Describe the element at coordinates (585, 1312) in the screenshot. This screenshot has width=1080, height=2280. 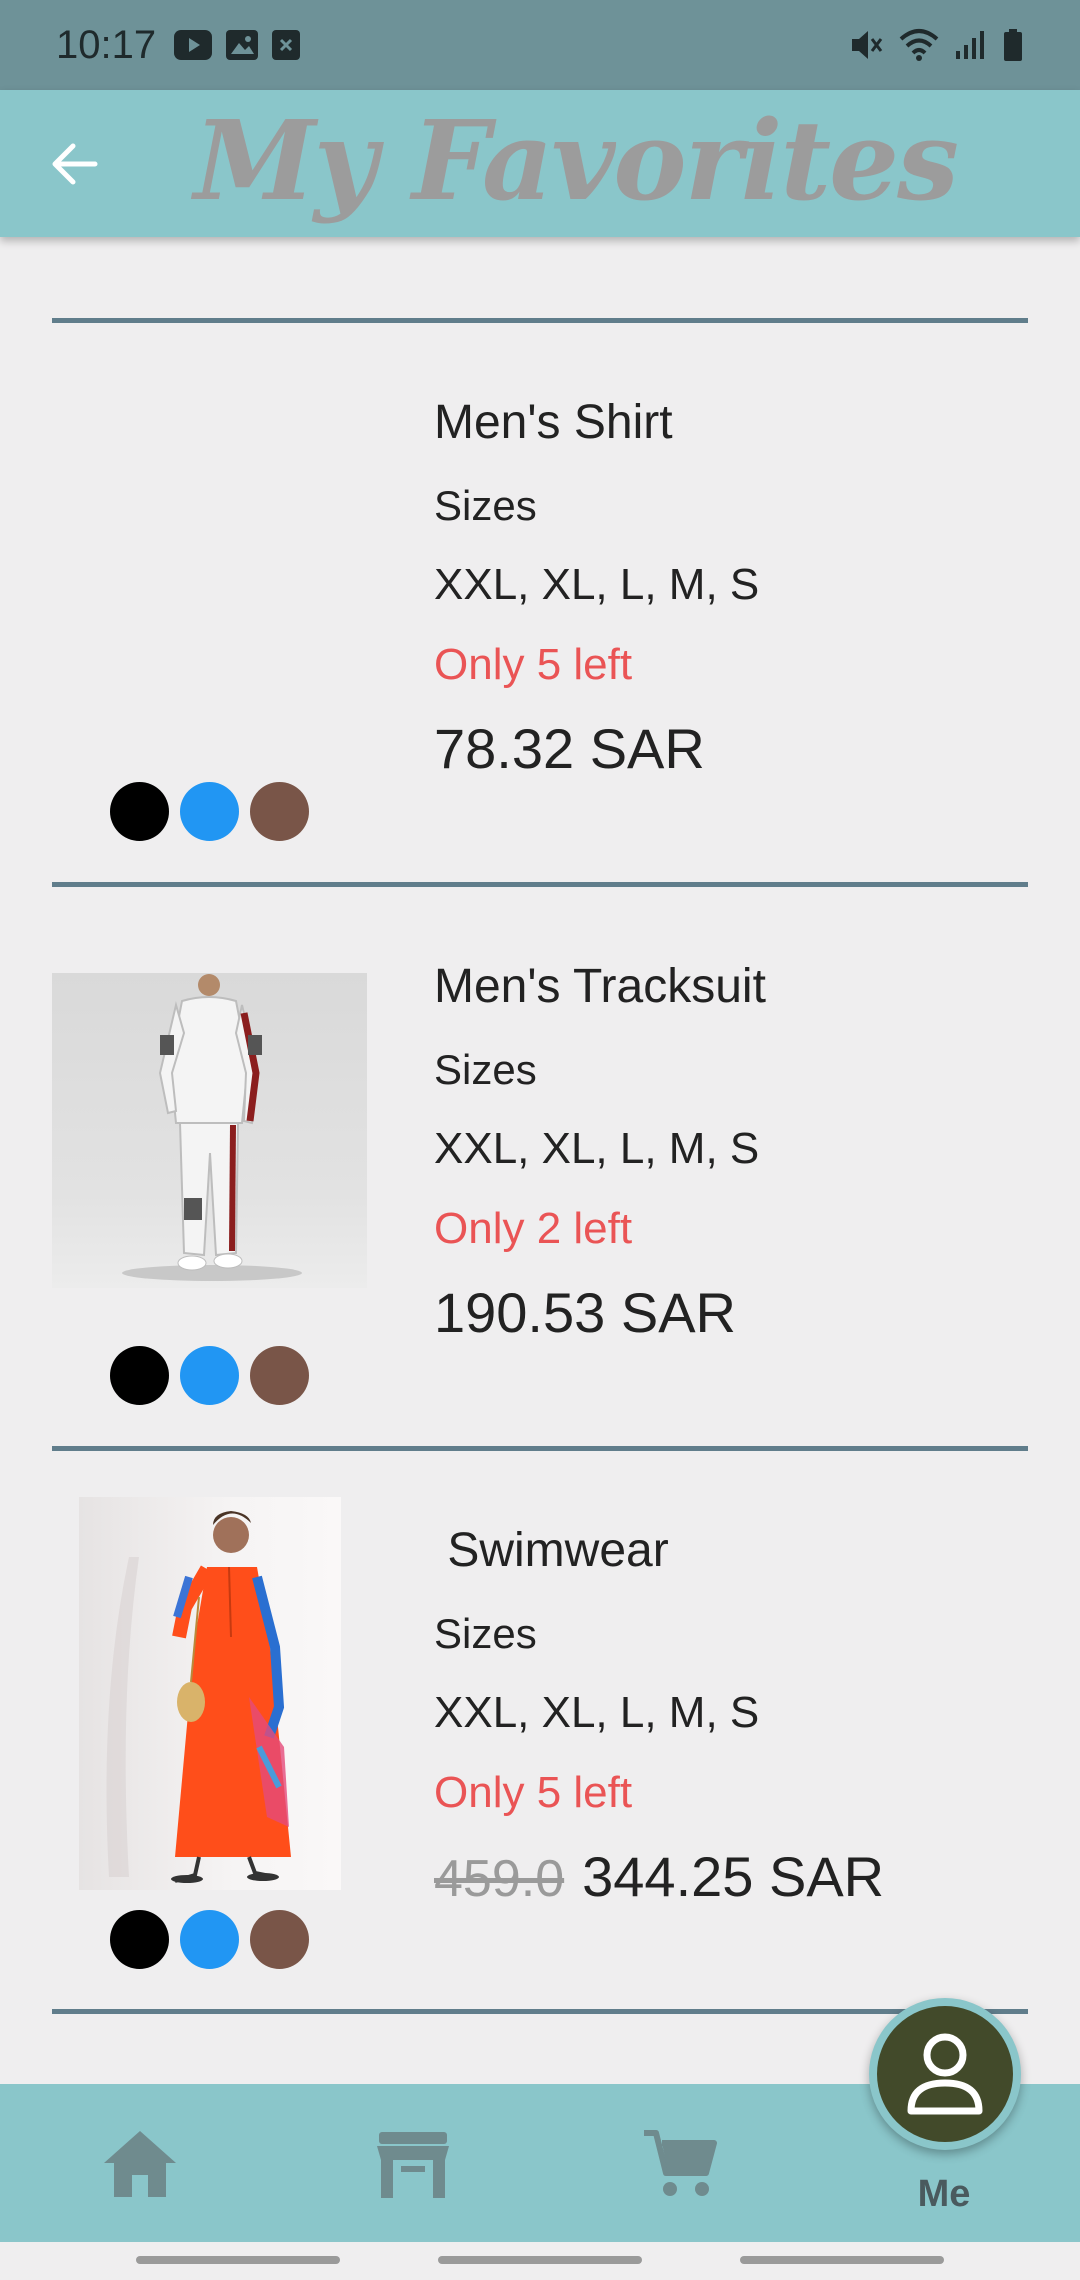
I see `item-price: 190.53 SAR` at that location.